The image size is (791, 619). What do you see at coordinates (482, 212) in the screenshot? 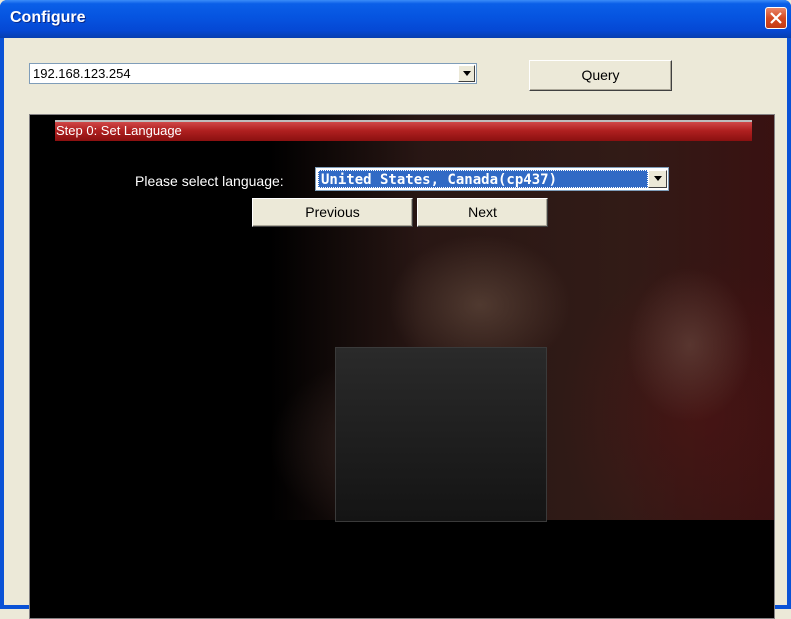
I see `next-button: Next` at bounding box center [482, 212].